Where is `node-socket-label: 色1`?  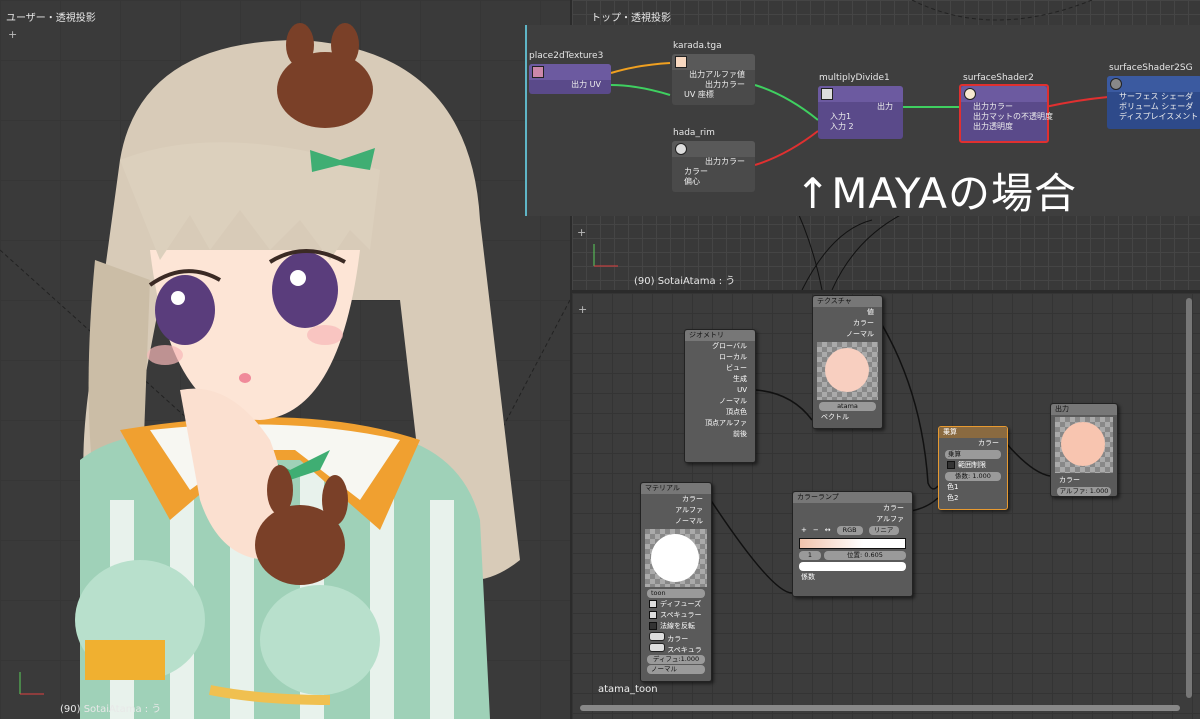
node-socket-label: 色1 is located at coordinates (953, 487).